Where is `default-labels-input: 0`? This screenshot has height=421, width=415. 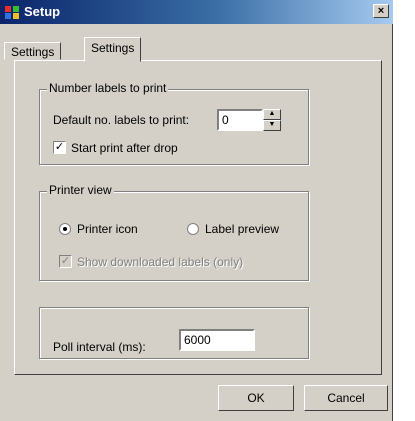
default-labels-input: 0 is located at coordinates (240, 120).